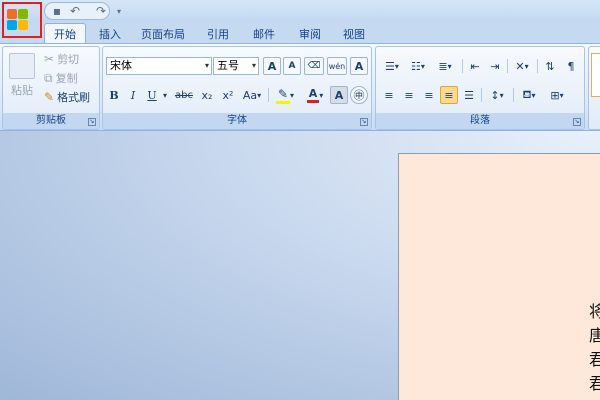 This screenshot has width=600, height=400. What do you see at coordinates (594, 383) in the screenshot?
I see `document-text-char: 君` at bounding box center [594, 383].